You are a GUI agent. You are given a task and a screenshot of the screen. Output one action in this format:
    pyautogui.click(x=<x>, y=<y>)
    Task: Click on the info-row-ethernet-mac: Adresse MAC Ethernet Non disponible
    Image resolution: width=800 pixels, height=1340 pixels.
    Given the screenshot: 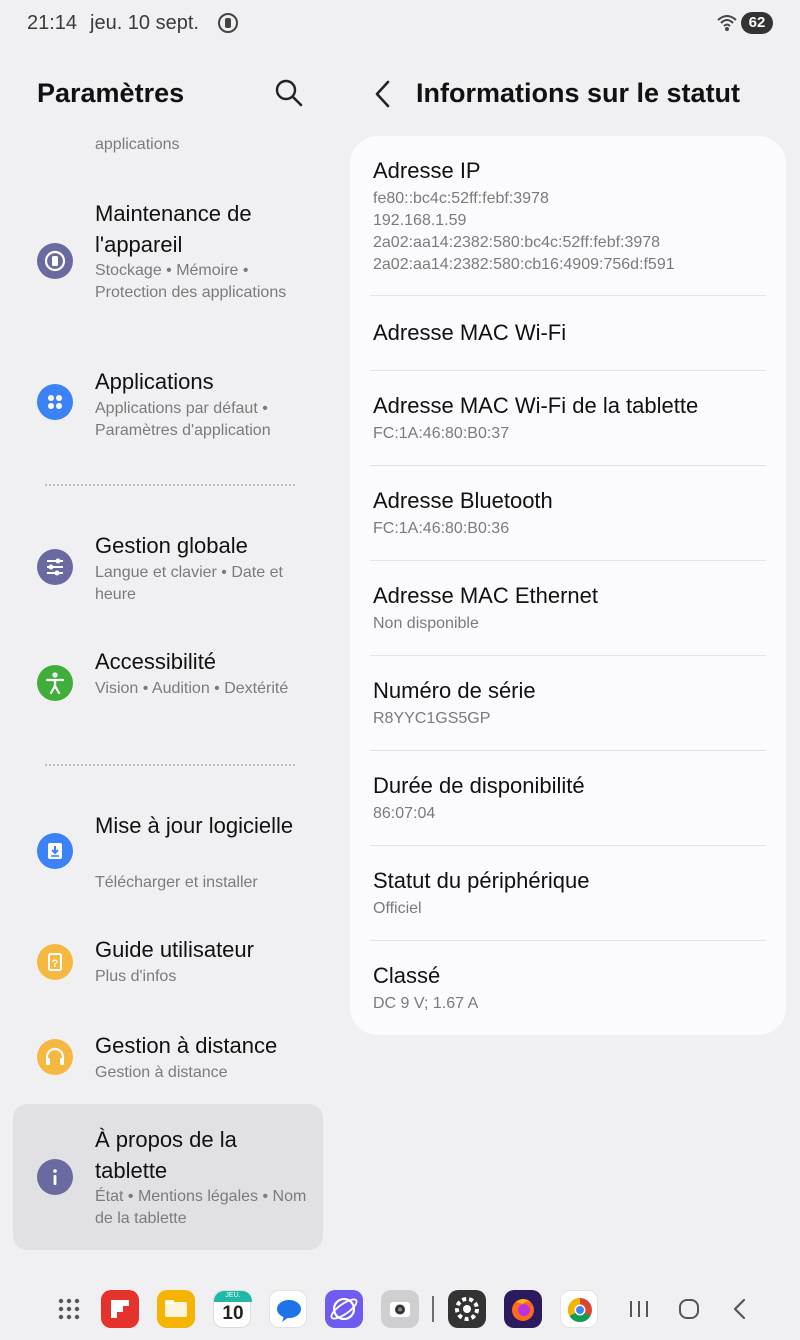 What is the action you would take?
    pyautogui.click(x=568, y=608)
    